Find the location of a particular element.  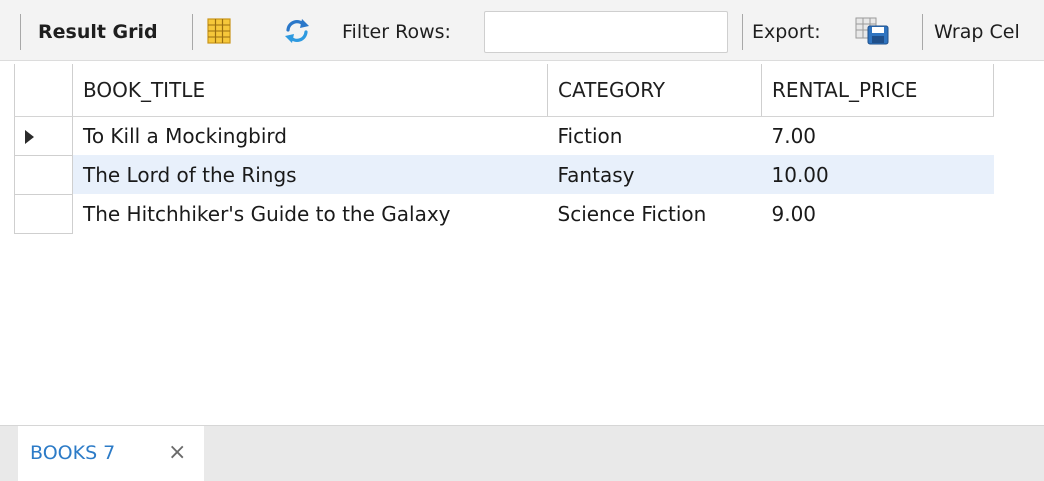

filter-rows-input is located at coordinates (606, 32).